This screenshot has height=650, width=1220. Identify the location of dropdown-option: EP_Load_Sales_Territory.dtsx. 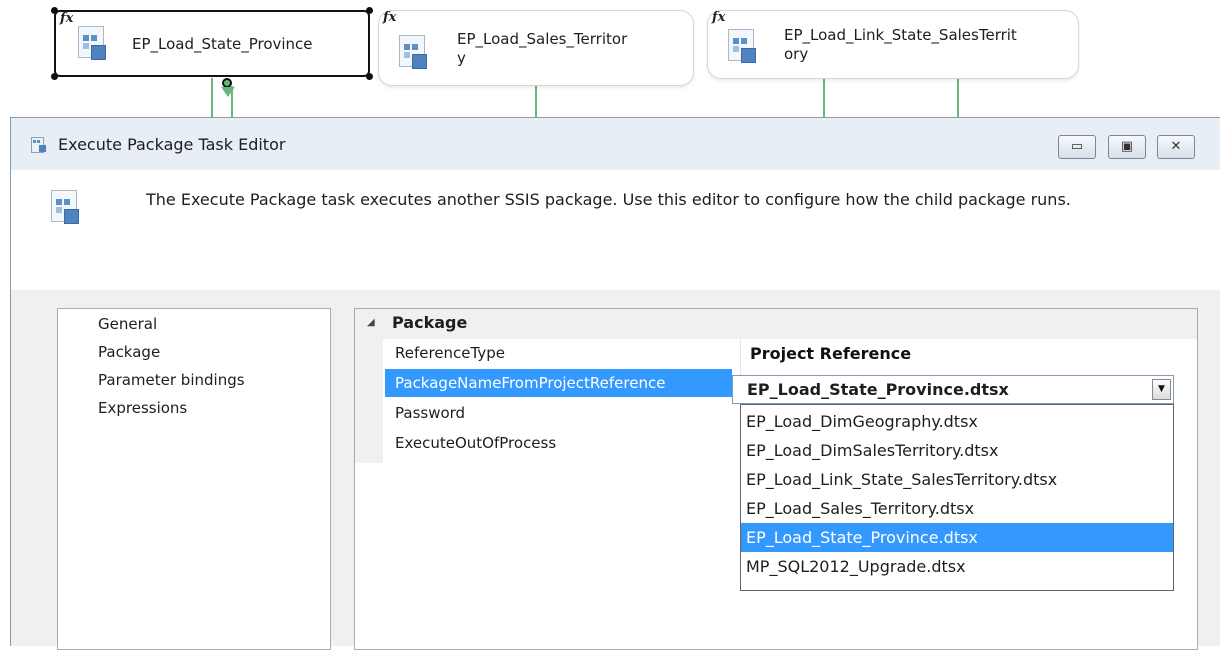
(957, 508).